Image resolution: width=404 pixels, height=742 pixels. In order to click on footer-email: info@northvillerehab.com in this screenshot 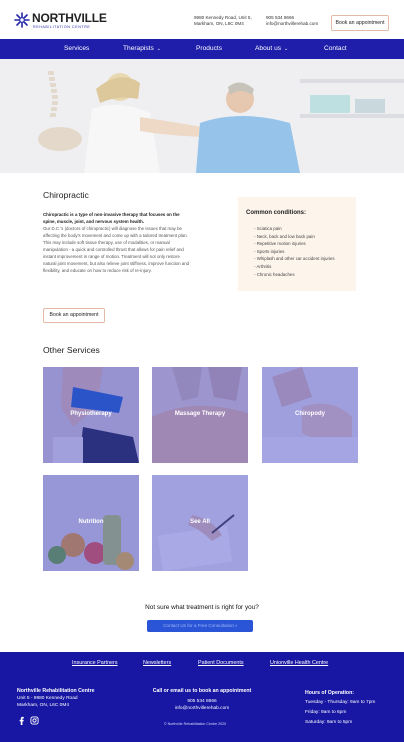, I will do `click(202, 708)`.